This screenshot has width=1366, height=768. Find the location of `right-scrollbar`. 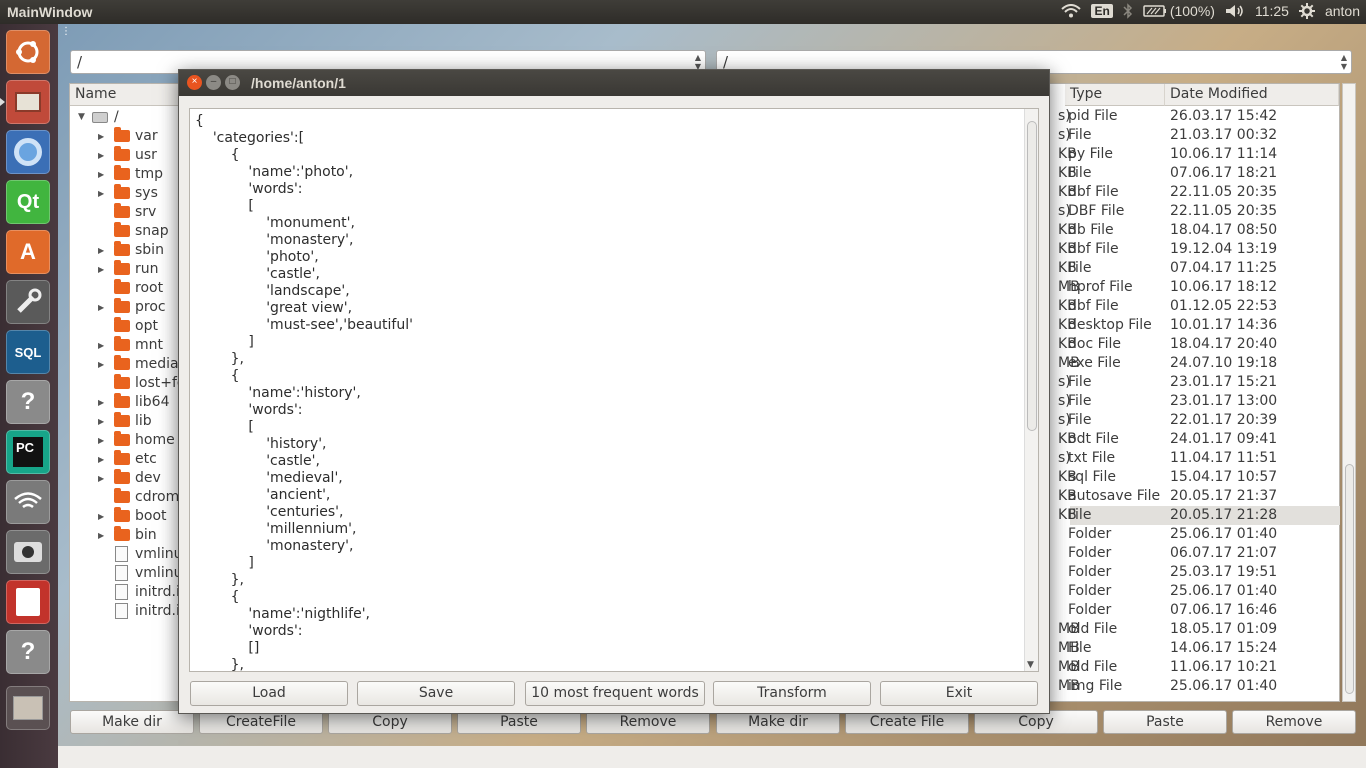

right-scrollbar is located at coordinates (1349, 392).